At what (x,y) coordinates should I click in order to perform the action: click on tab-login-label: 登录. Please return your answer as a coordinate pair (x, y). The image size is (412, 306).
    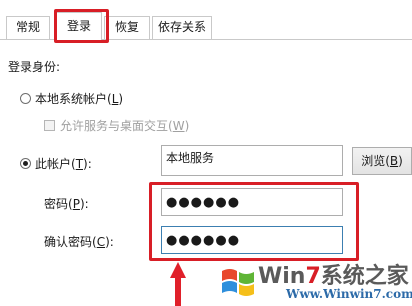
    Looking at the image, I should click on (78, 26).